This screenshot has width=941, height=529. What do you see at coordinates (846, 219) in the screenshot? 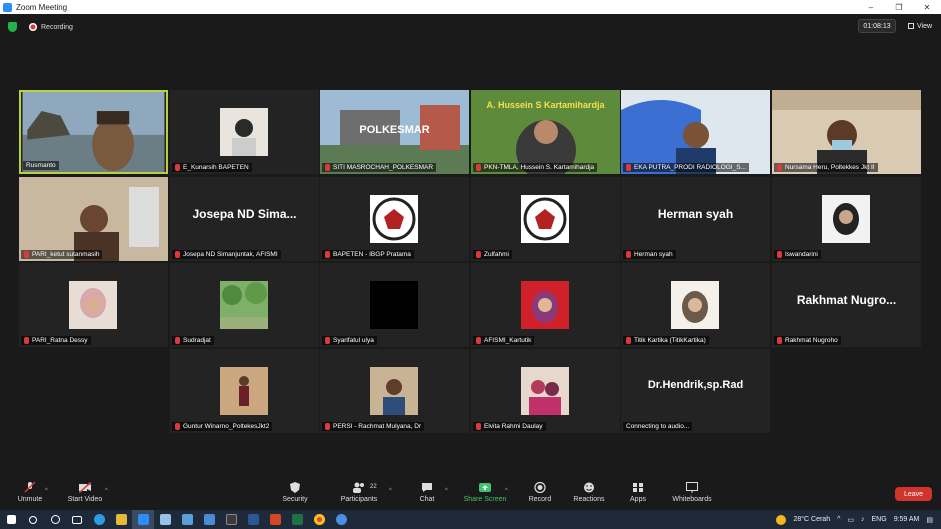
I see `participant-tile: Iswandarini` at bounding box center [846, 219].